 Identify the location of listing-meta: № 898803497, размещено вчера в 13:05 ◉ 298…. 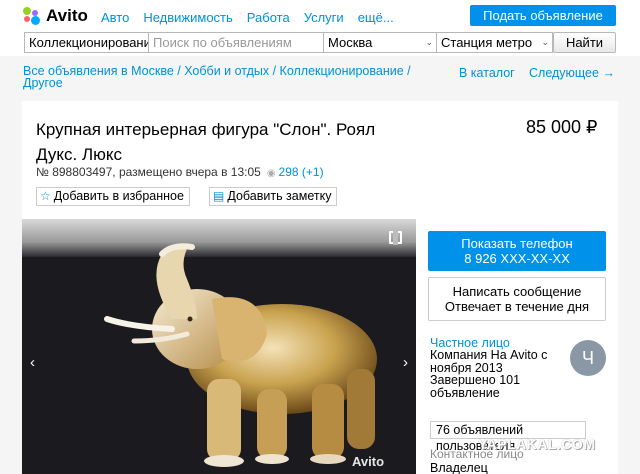
(180, 172).